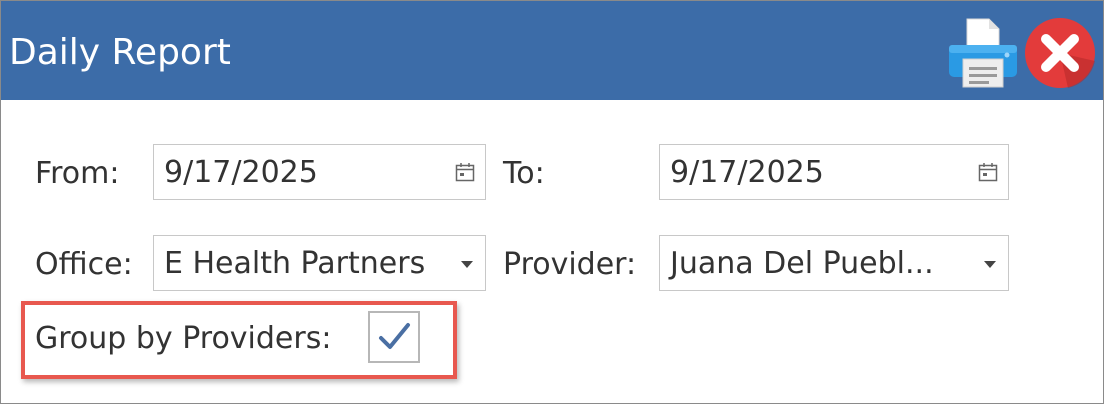 This screenshot has width=1104, height=404. I want to click on to-date-field: 9/17/2025, so click(834, 172).